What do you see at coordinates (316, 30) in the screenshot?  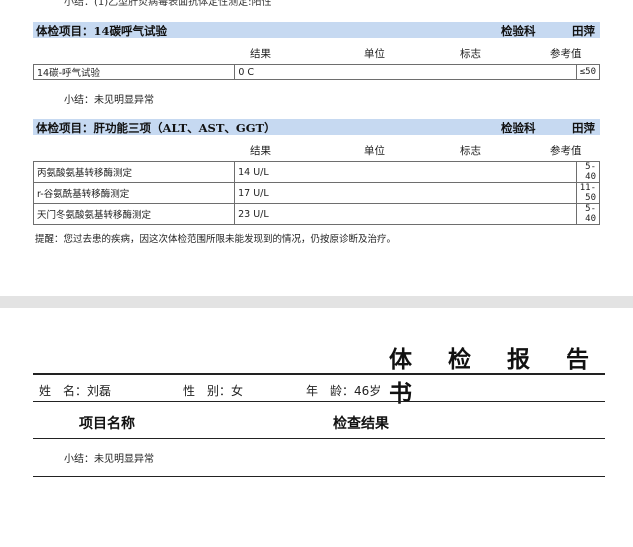 I see `section-header-breath-test: 体检项目：14碳呼气试验 检验科 田萍` at bounding box center [316, 30].